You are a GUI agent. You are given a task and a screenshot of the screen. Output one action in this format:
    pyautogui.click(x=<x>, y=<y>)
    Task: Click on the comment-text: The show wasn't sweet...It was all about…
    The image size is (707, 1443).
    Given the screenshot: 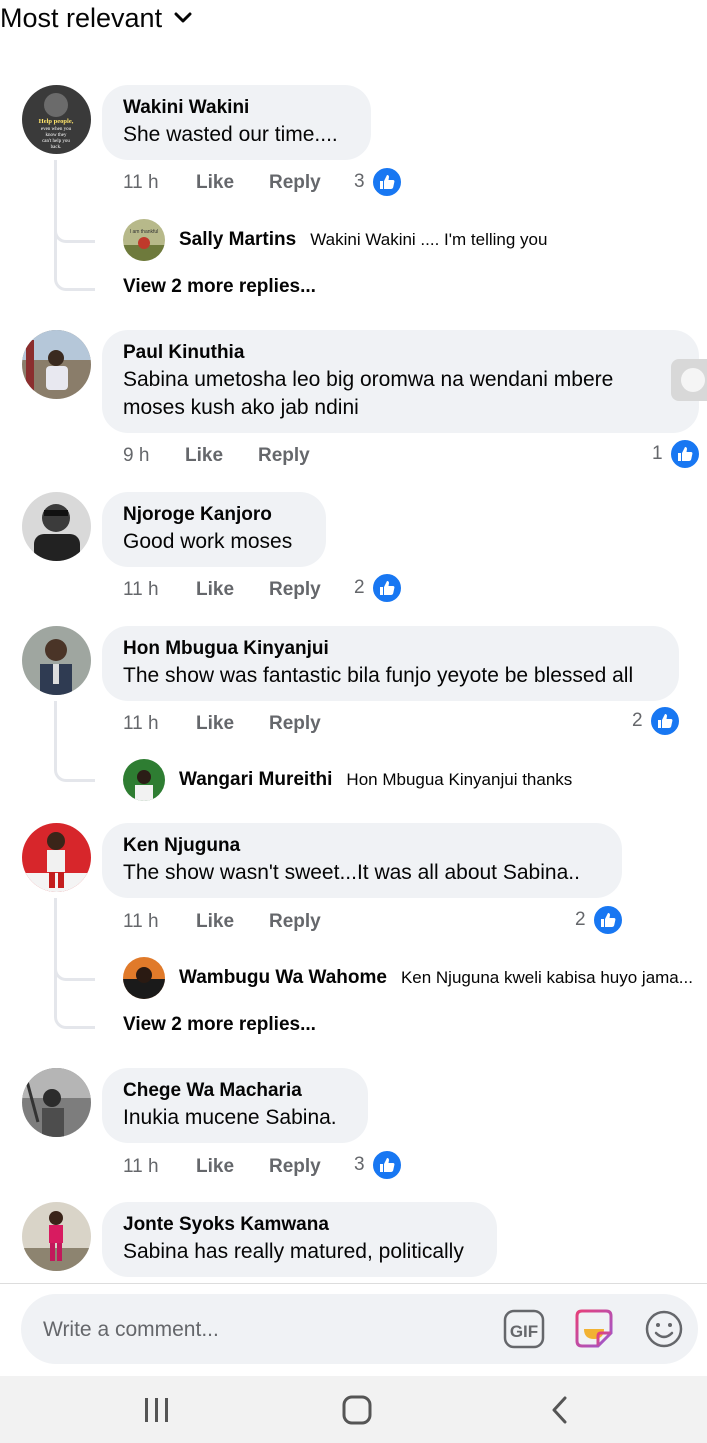 What is the action you would take?
    pyautogui.click(x=351, y=872)
    